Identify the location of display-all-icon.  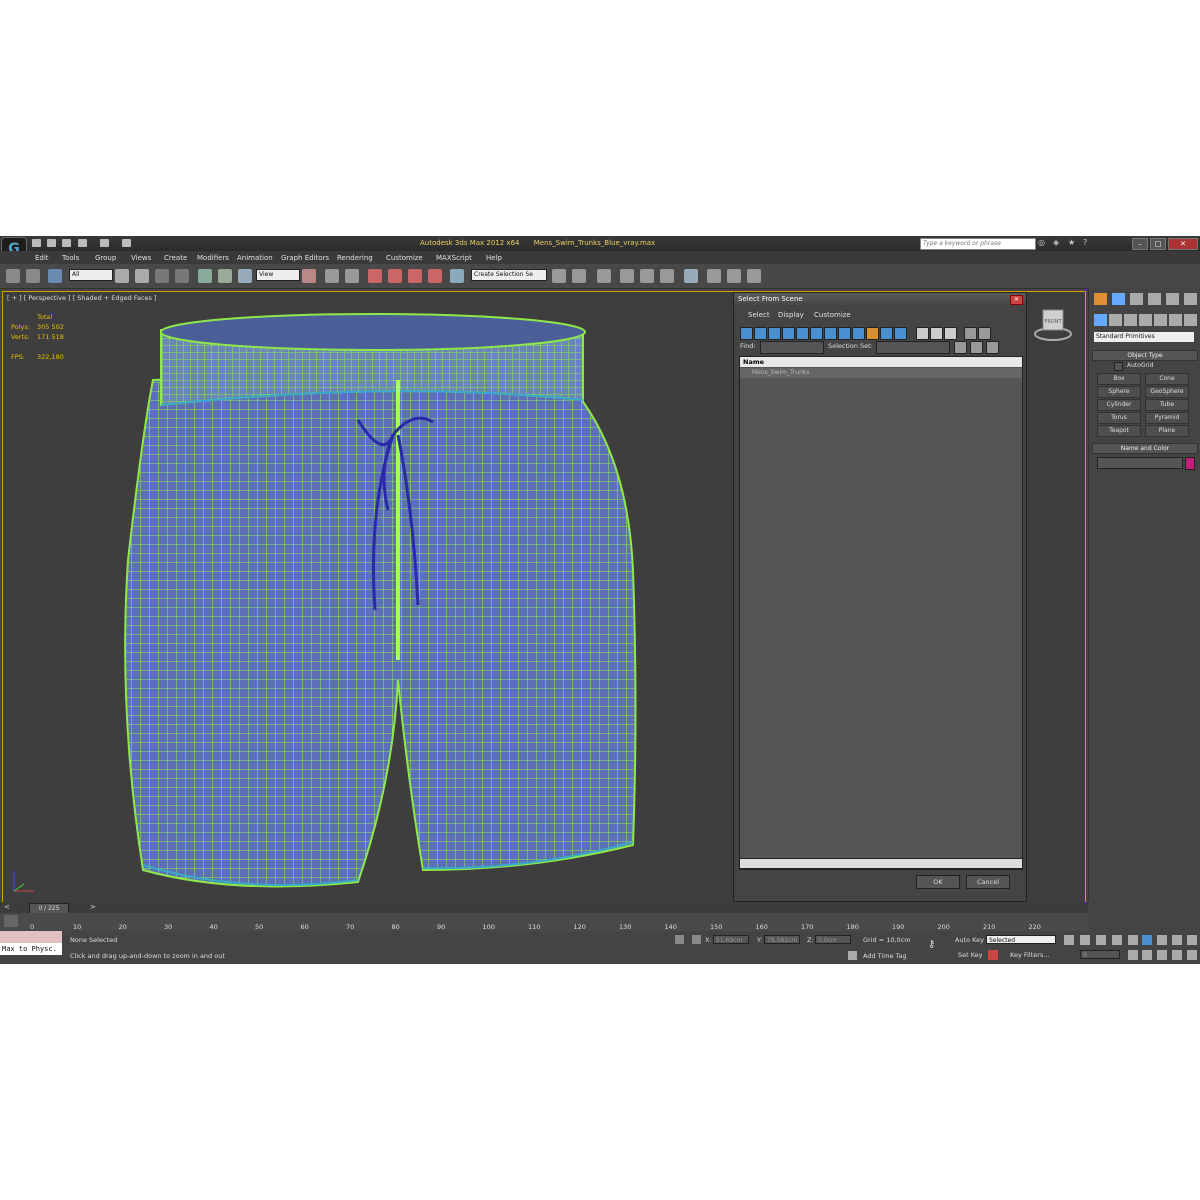
(872, 333).